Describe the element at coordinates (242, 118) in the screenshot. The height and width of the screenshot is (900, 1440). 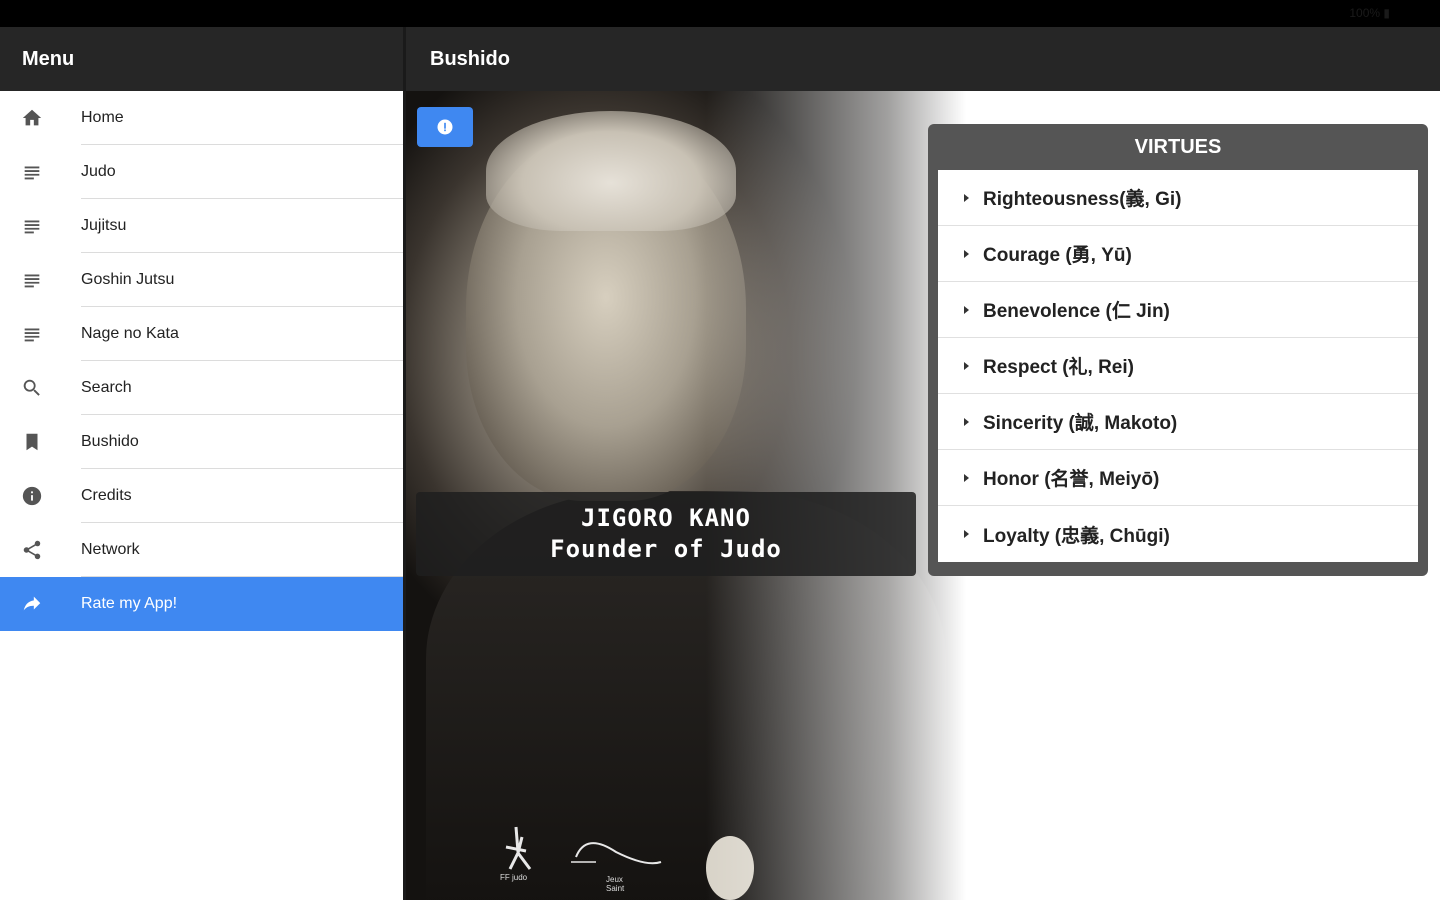
I see `sidebar-item-label: Home` at that location.